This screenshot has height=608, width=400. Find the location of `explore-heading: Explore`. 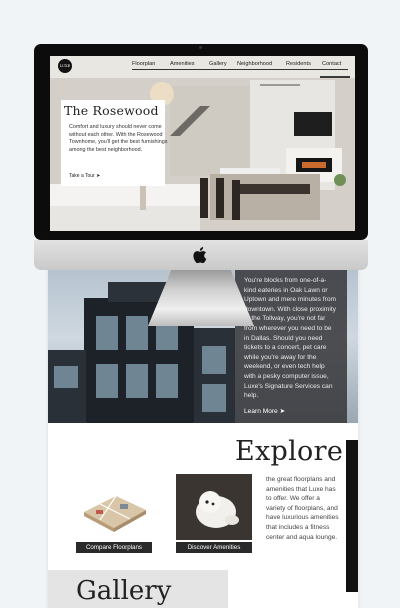

explore-heading: Explore is located at coordinates (289, 451).